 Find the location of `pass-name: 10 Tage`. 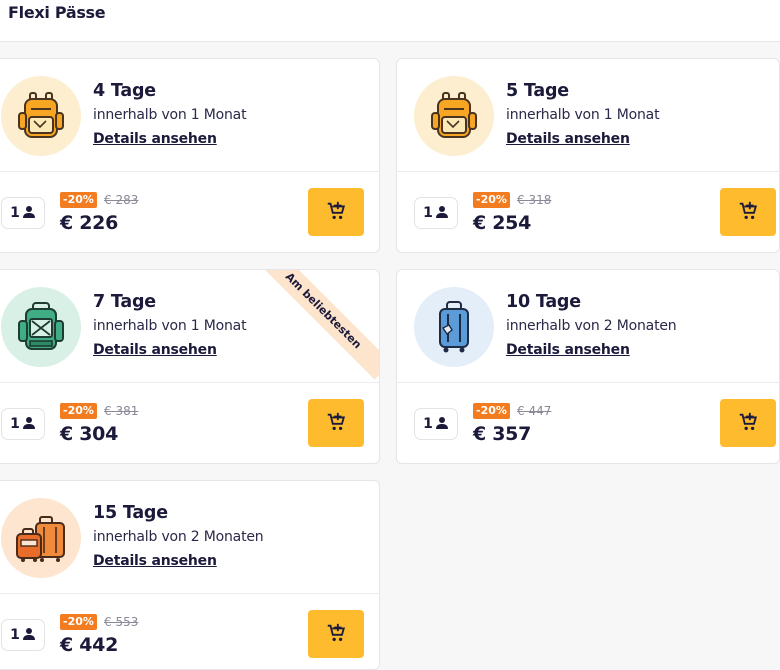

pass-name: 10 Tage is located at coordinates (543, 302).